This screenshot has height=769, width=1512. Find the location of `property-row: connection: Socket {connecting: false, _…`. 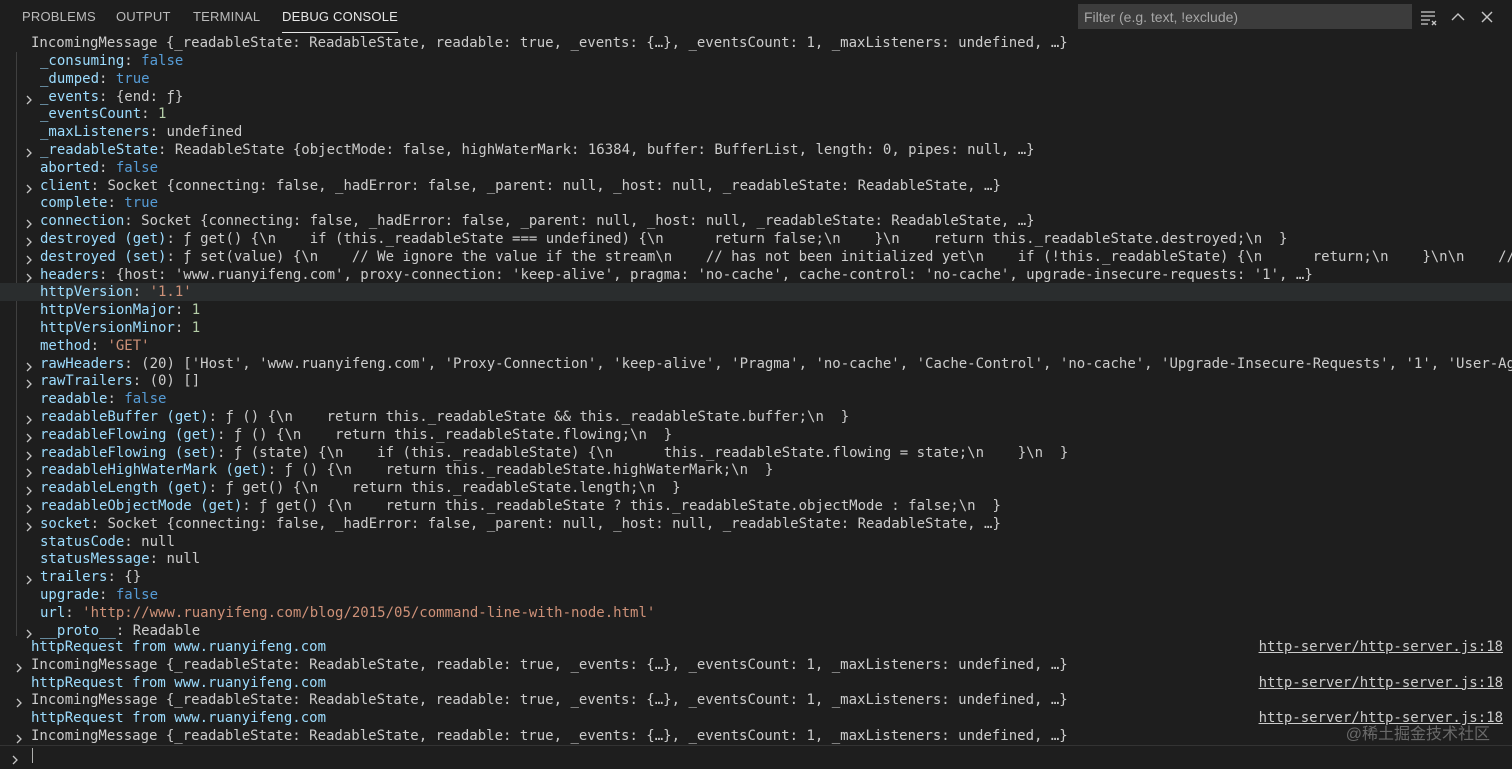

property-row: connection: Socket {connecting: false, _… is located at coordinates (756, 221).